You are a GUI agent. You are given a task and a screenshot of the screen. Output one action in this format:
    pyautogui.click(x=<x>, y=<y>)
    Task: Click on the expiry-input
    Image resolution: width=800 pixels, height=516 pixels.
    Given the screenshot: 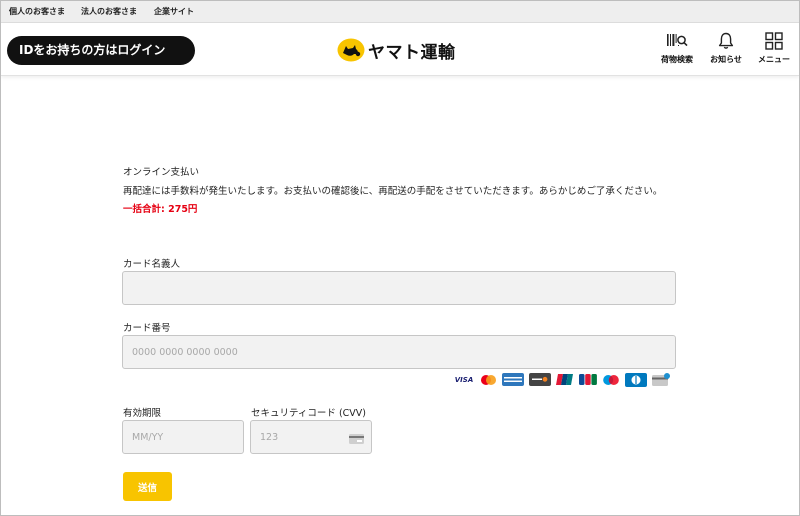 What is the action you would take?
    pyautogui.click(x=183, y=437)
    